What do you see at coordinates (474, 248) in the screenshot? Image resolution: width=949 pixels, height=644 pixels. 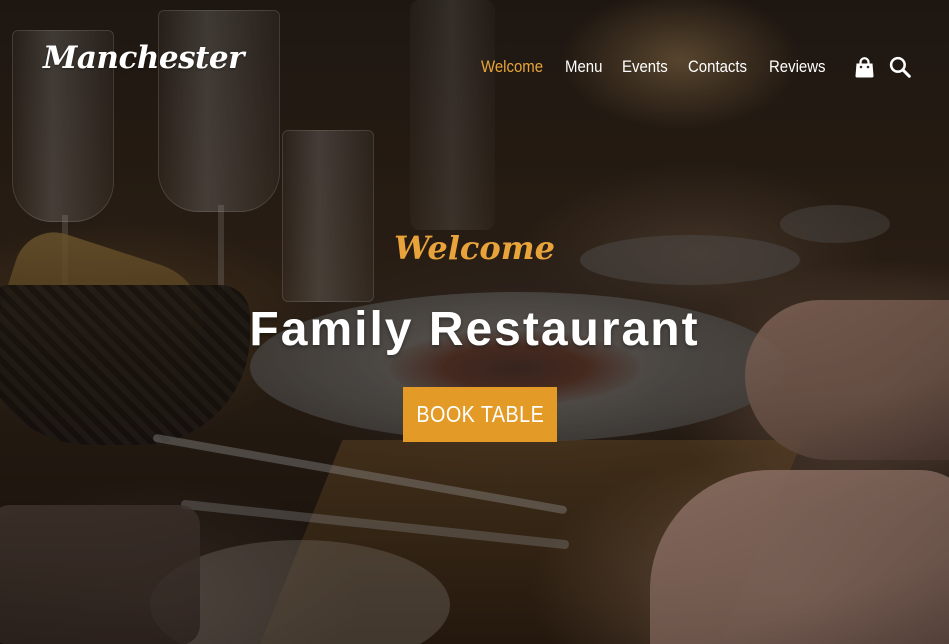 I see `hero-script-heading: Welcome` at bounding box center [474, 248].